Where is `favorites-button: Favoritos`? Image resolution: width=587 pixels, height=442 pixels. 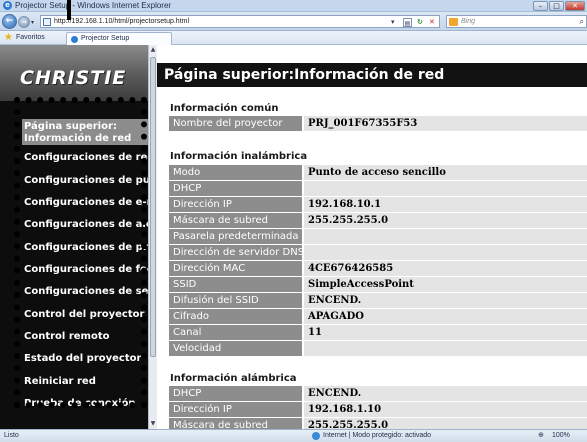
favorites-button: Favoritos is located at coordinates (30, 37).